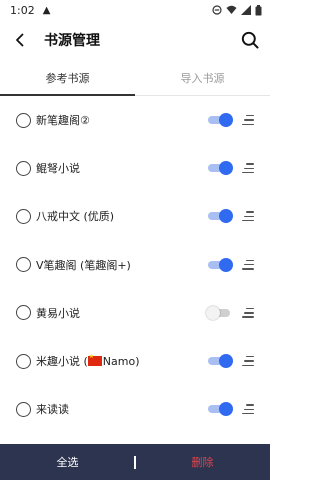 This screenshot has height=480, width=320. I want to click on source-name: 米趣小说 ( Namo), so click(88, 361).